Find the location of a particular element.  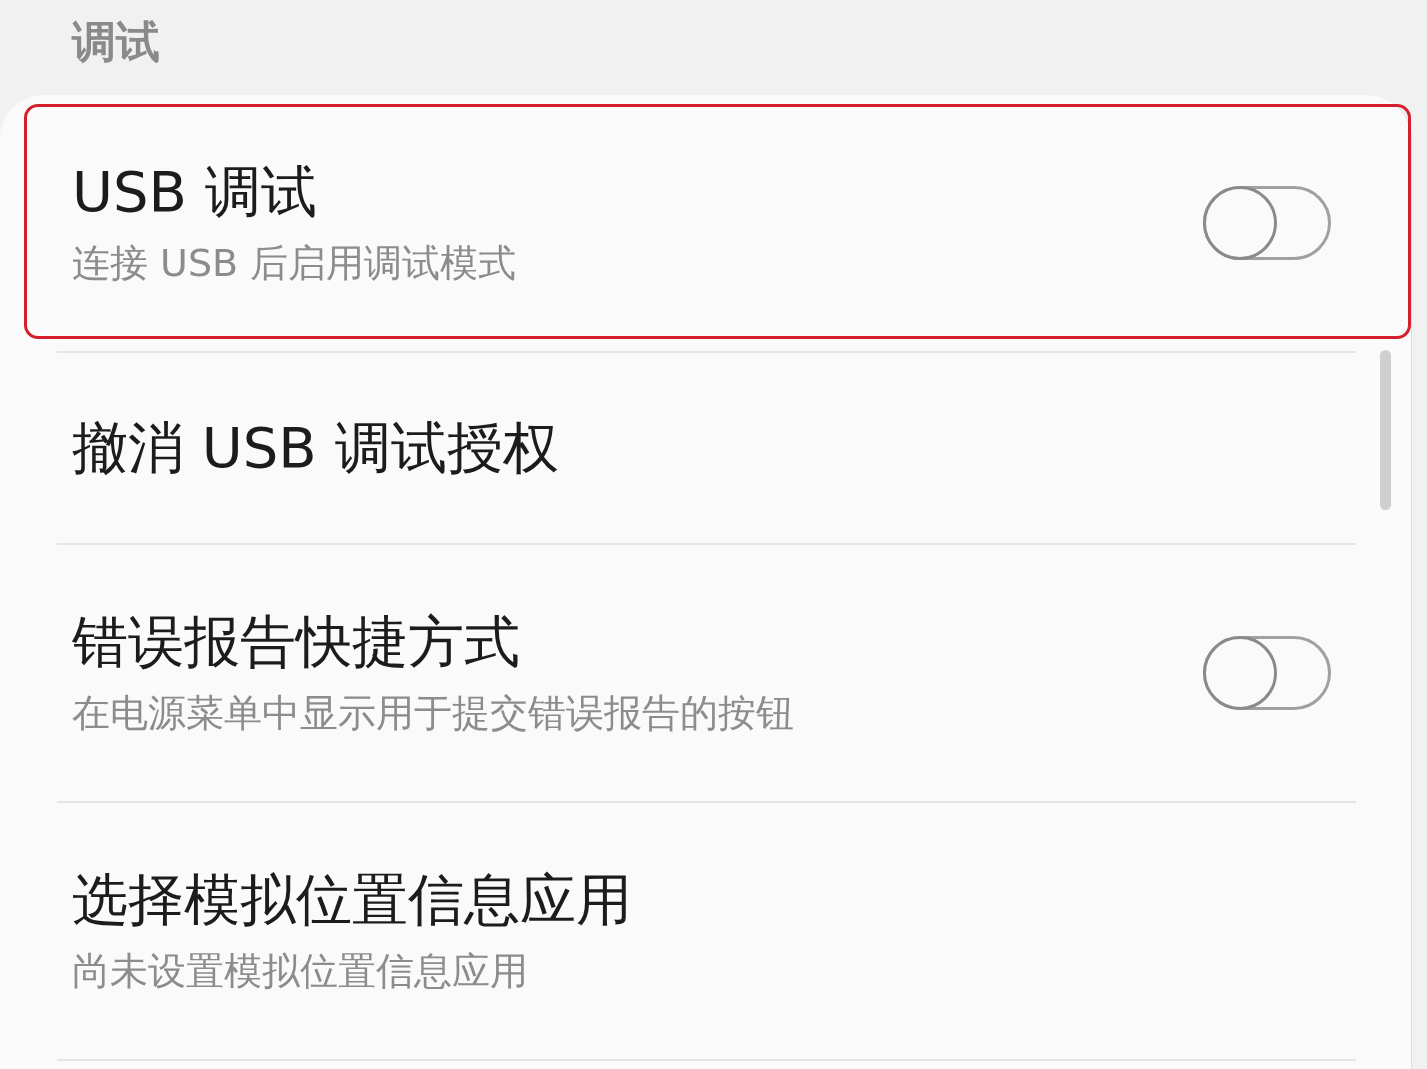

item-title: 错误报告快捷方式 is located at coordinates (296, 642).